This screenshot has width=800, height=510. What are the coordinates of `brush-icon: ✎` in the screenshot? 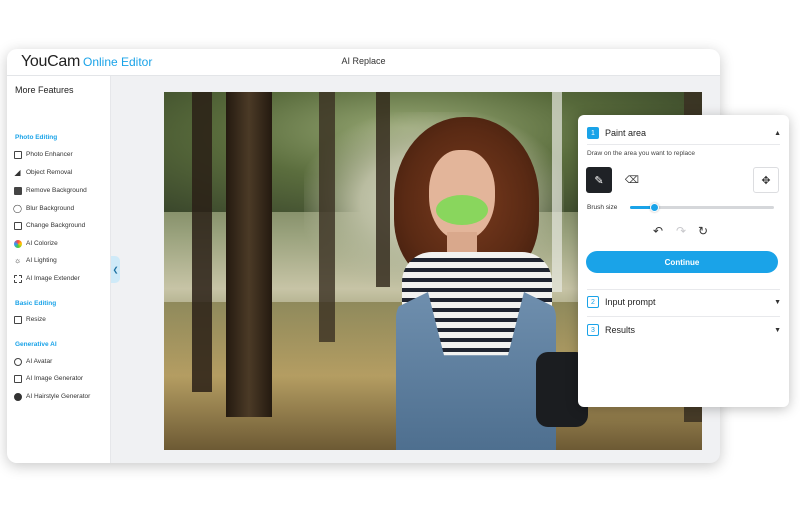 It's located at (599, 180).